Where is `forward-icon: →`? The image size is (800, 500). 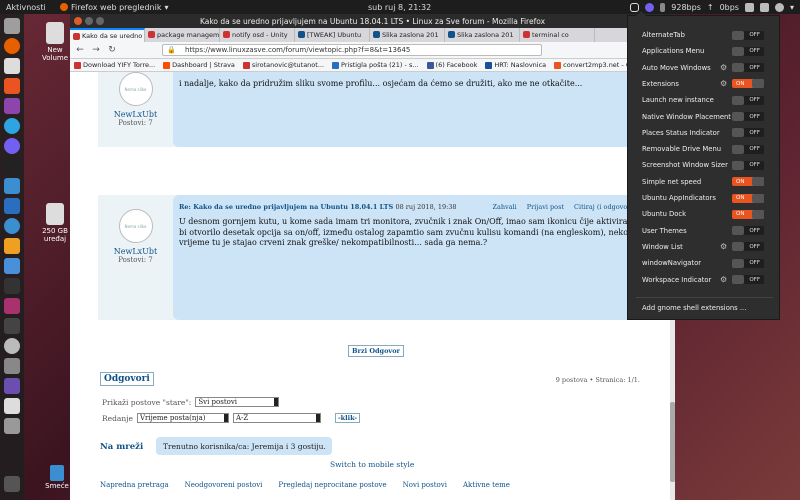 forward-icon: → is located at coordinates (96, 50).